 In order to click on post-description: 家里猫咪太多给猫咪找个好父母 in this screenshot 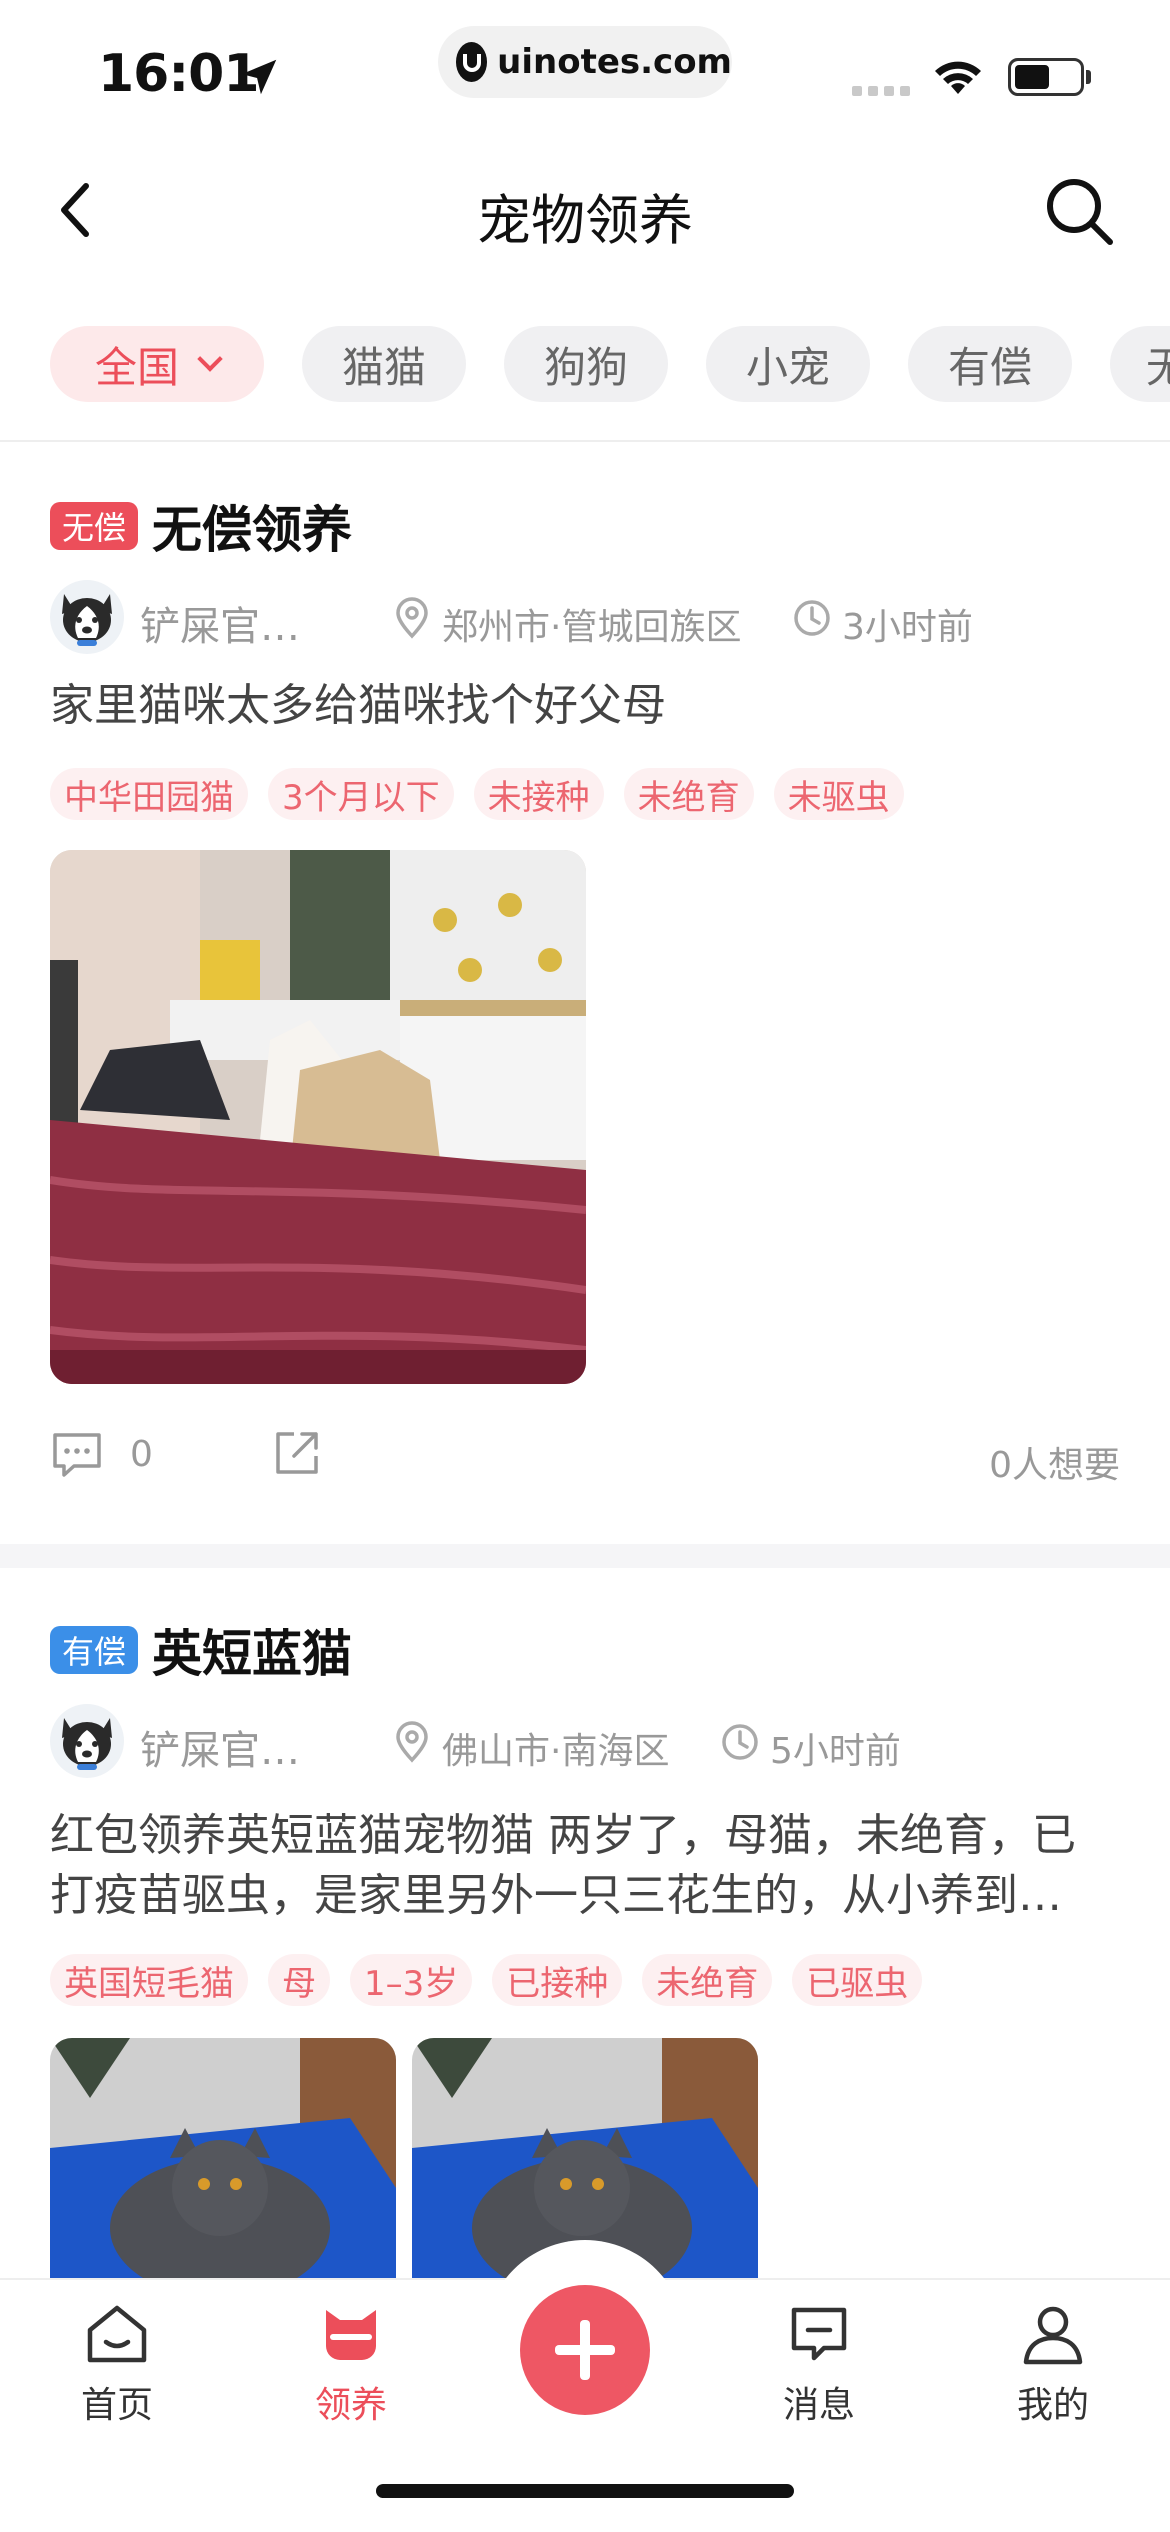, I will do `click(358, 705)`.